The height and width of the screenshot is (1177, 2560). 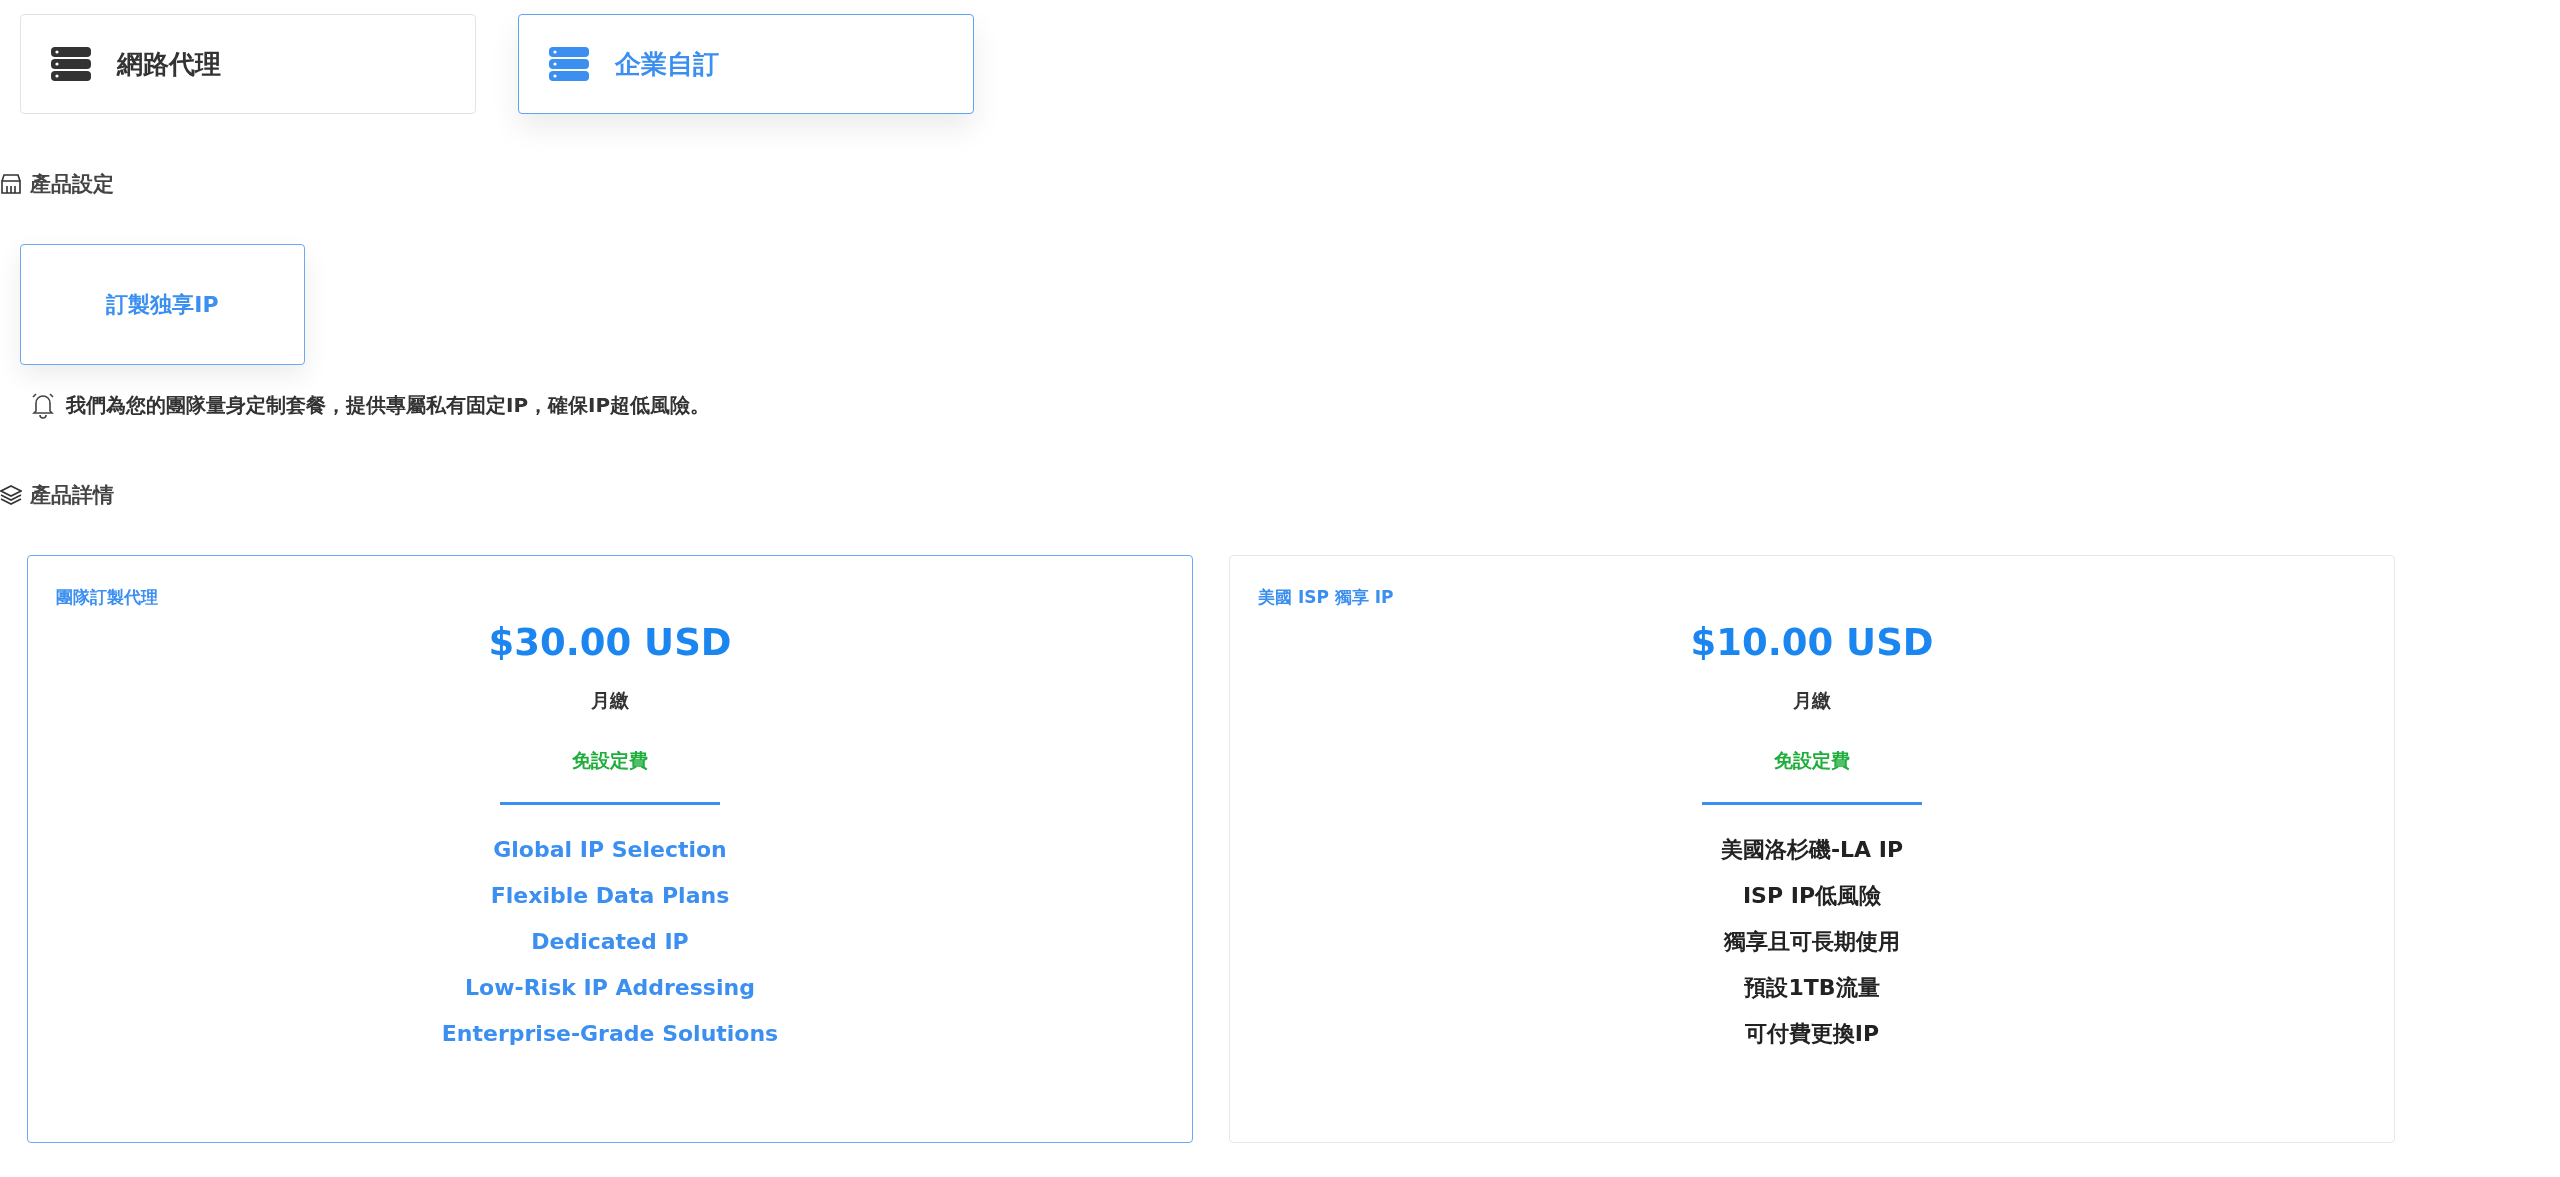 I want to click on plan-name: 美國 ISP 獨享 IP, so click(x=1326, y=597).